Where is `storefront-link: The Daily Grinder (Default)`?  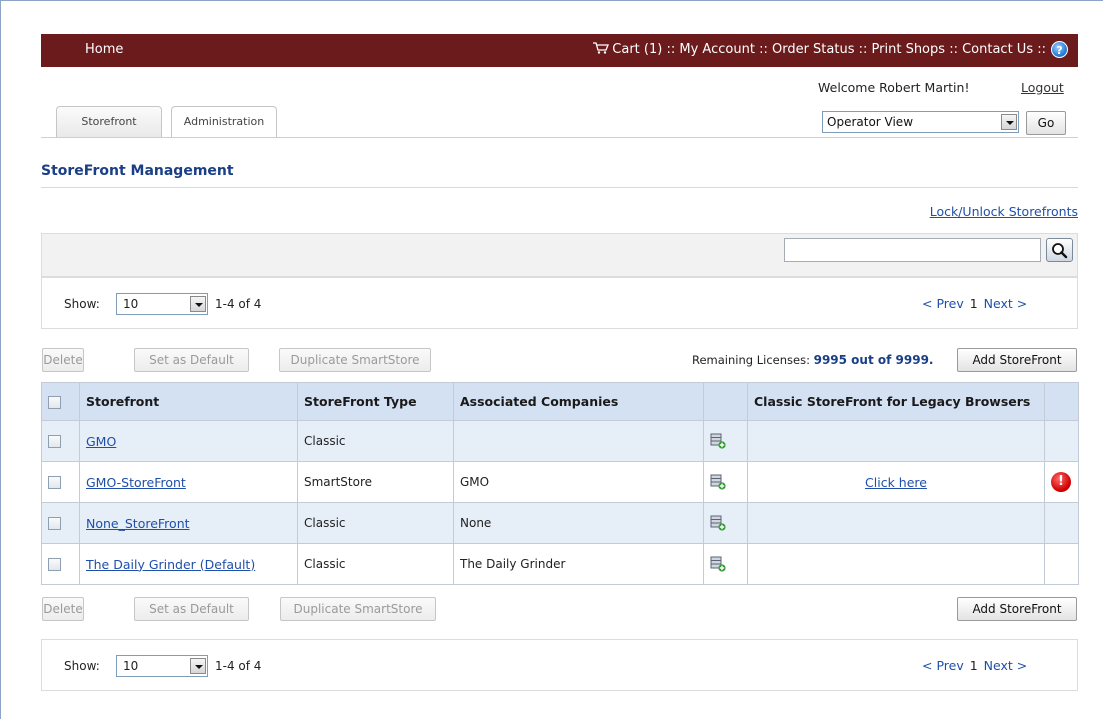
storefront-link: The Daily Grinder (Default) is located at coordinates (170, 564).